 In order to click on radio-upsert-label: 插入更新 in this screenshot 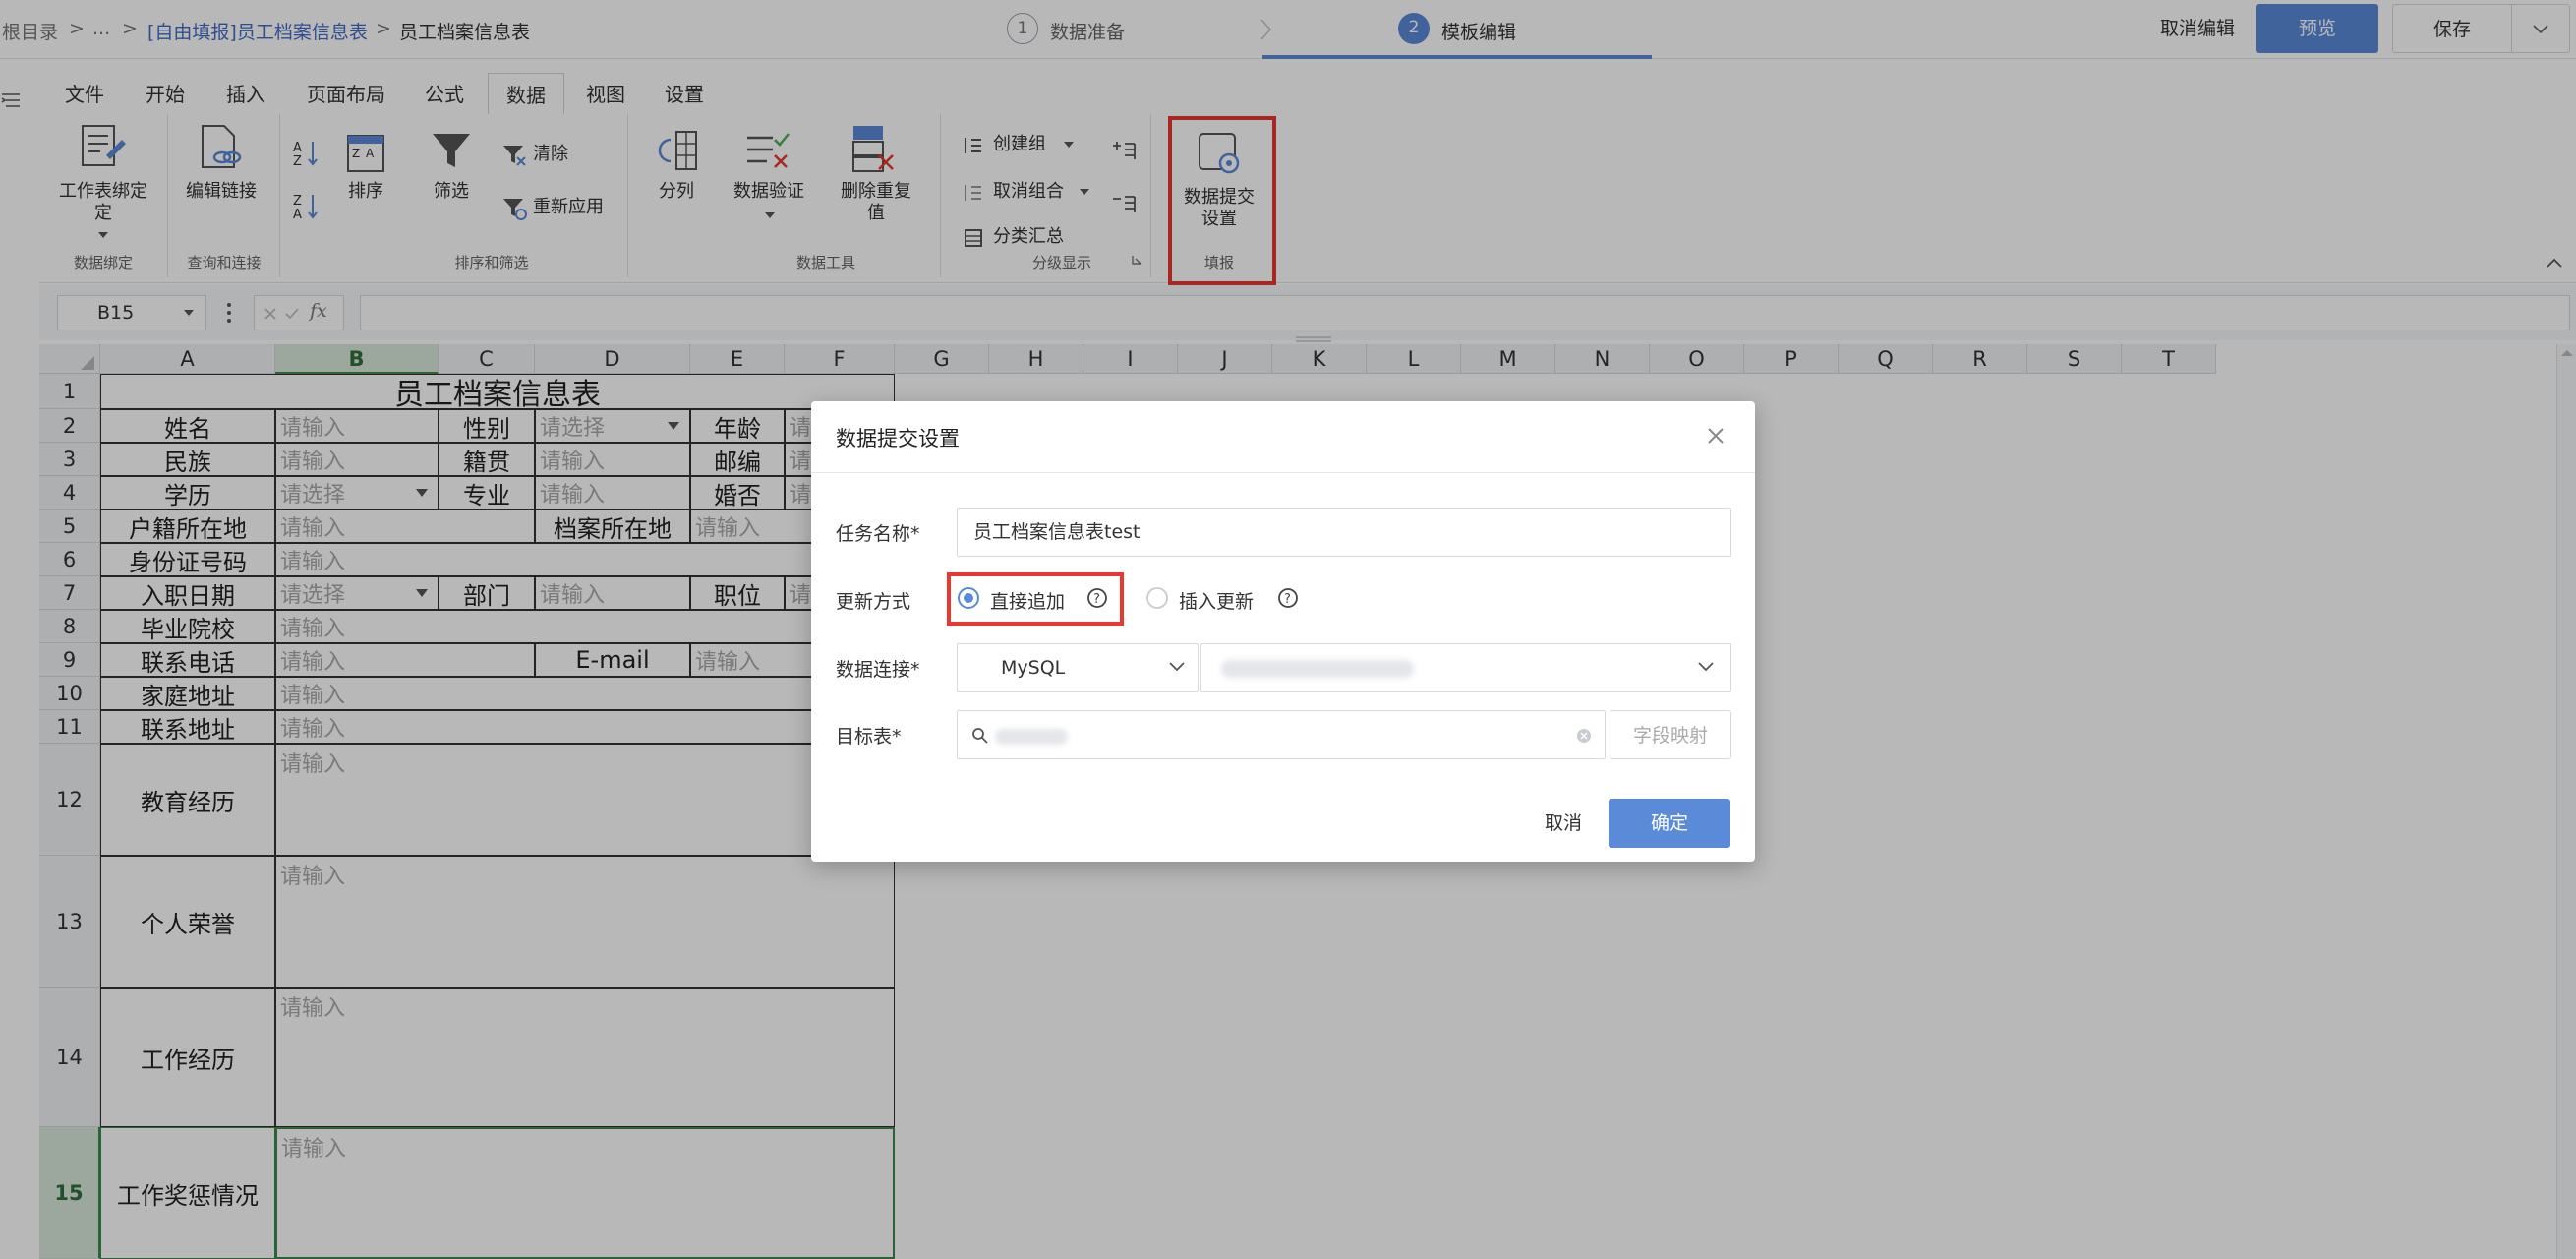, I will do `click(1217, 602)`.